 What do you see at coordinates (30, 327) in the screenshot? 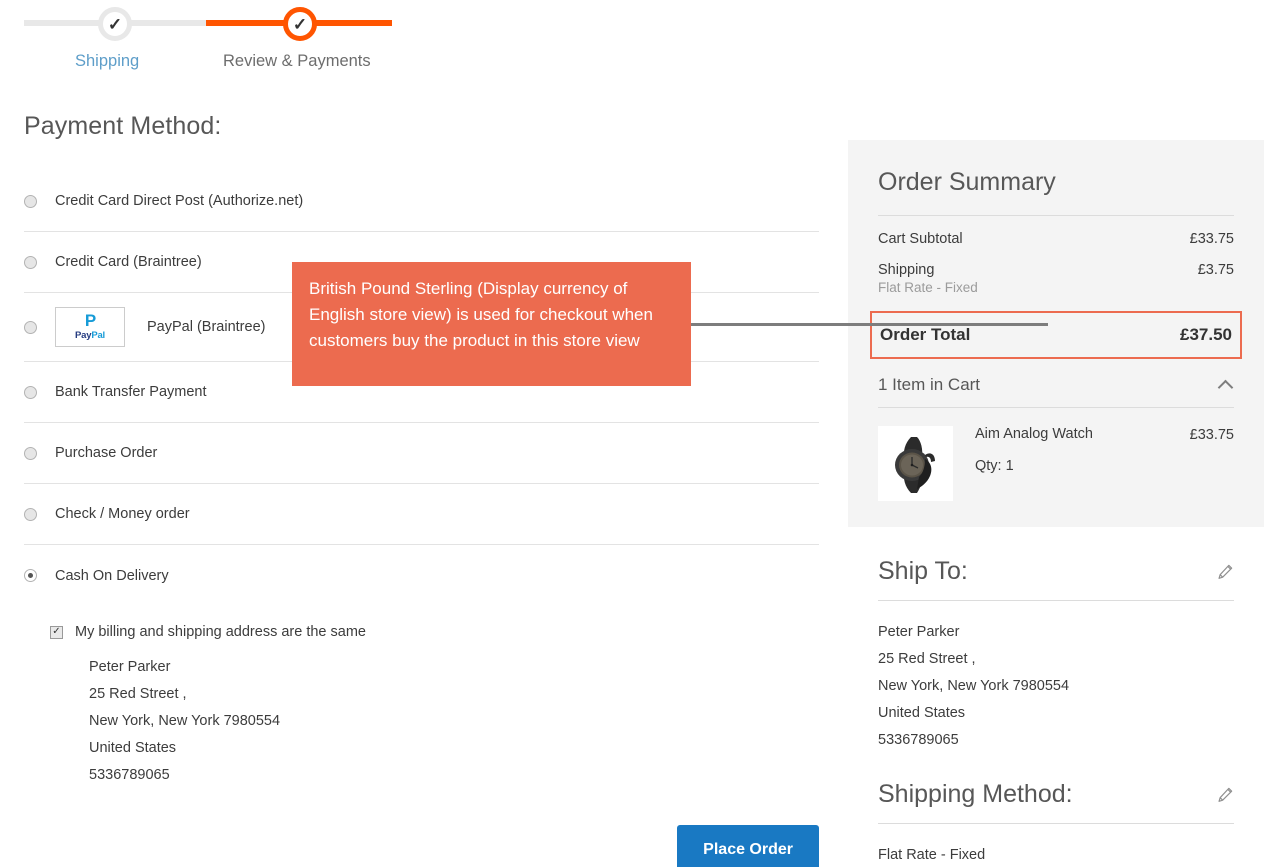
I see `radio-paypal-braintree` at bounding box center [30, 327].